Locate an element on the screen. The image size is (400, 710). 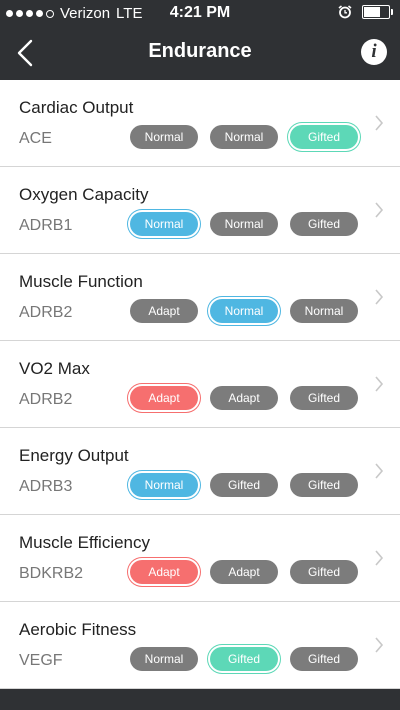
gene-name: VEGF is located at coordinates (41, 660).